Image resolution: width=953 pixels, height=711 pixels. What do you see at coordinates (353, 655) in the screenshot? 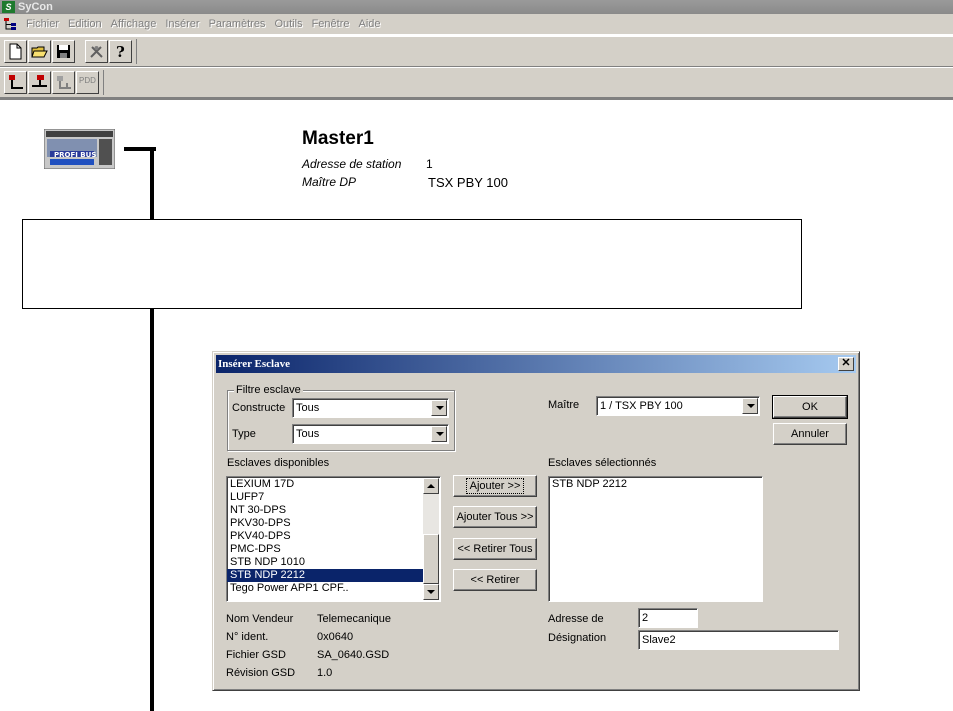
I see `gsd-file-value: SA_0640.GSD` at bounding box center [353, 655].